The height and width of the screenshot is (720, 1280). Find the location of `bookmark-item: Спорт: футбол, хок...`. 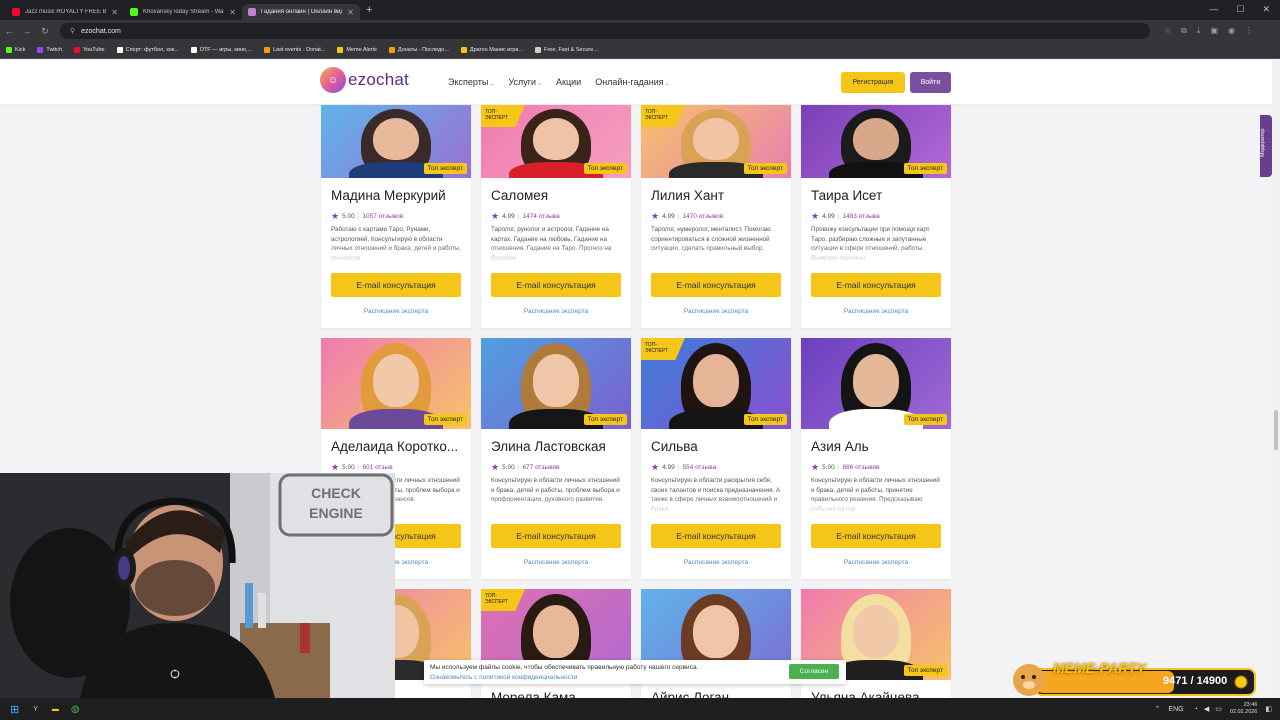

bookmark-item: Спорт: футбол, хок... is located at coordinates (147, 50).